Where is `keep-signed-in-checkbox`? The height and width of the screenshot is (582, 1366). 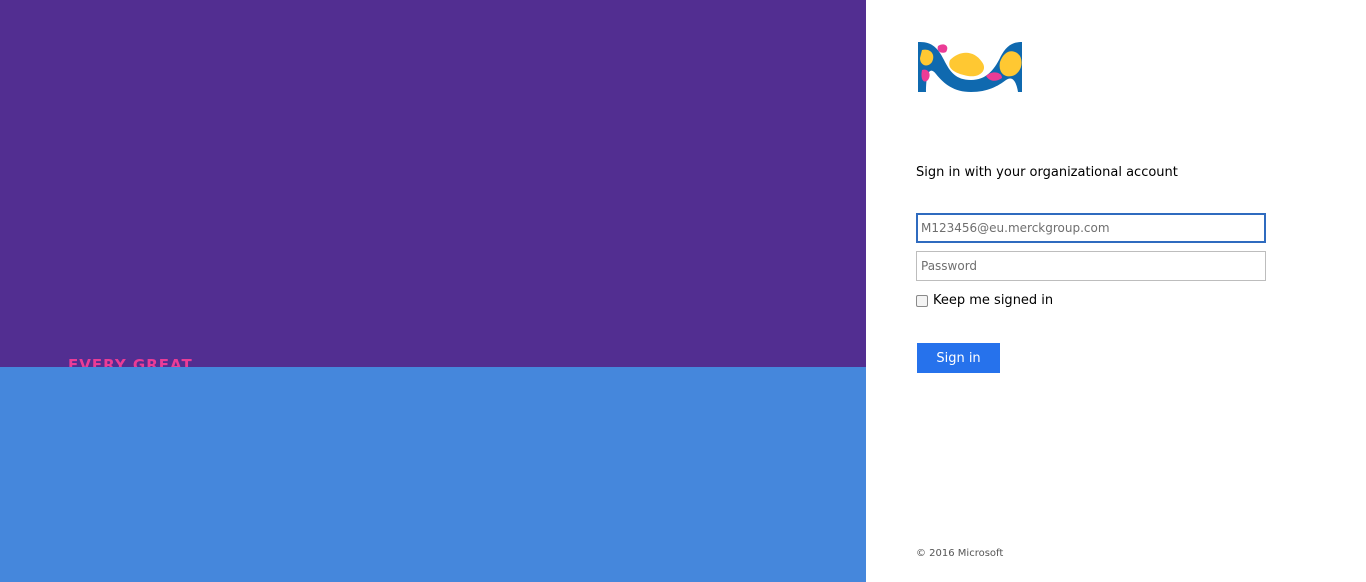 keep-signed-in-checkbox is located at coordinates (922, 300).